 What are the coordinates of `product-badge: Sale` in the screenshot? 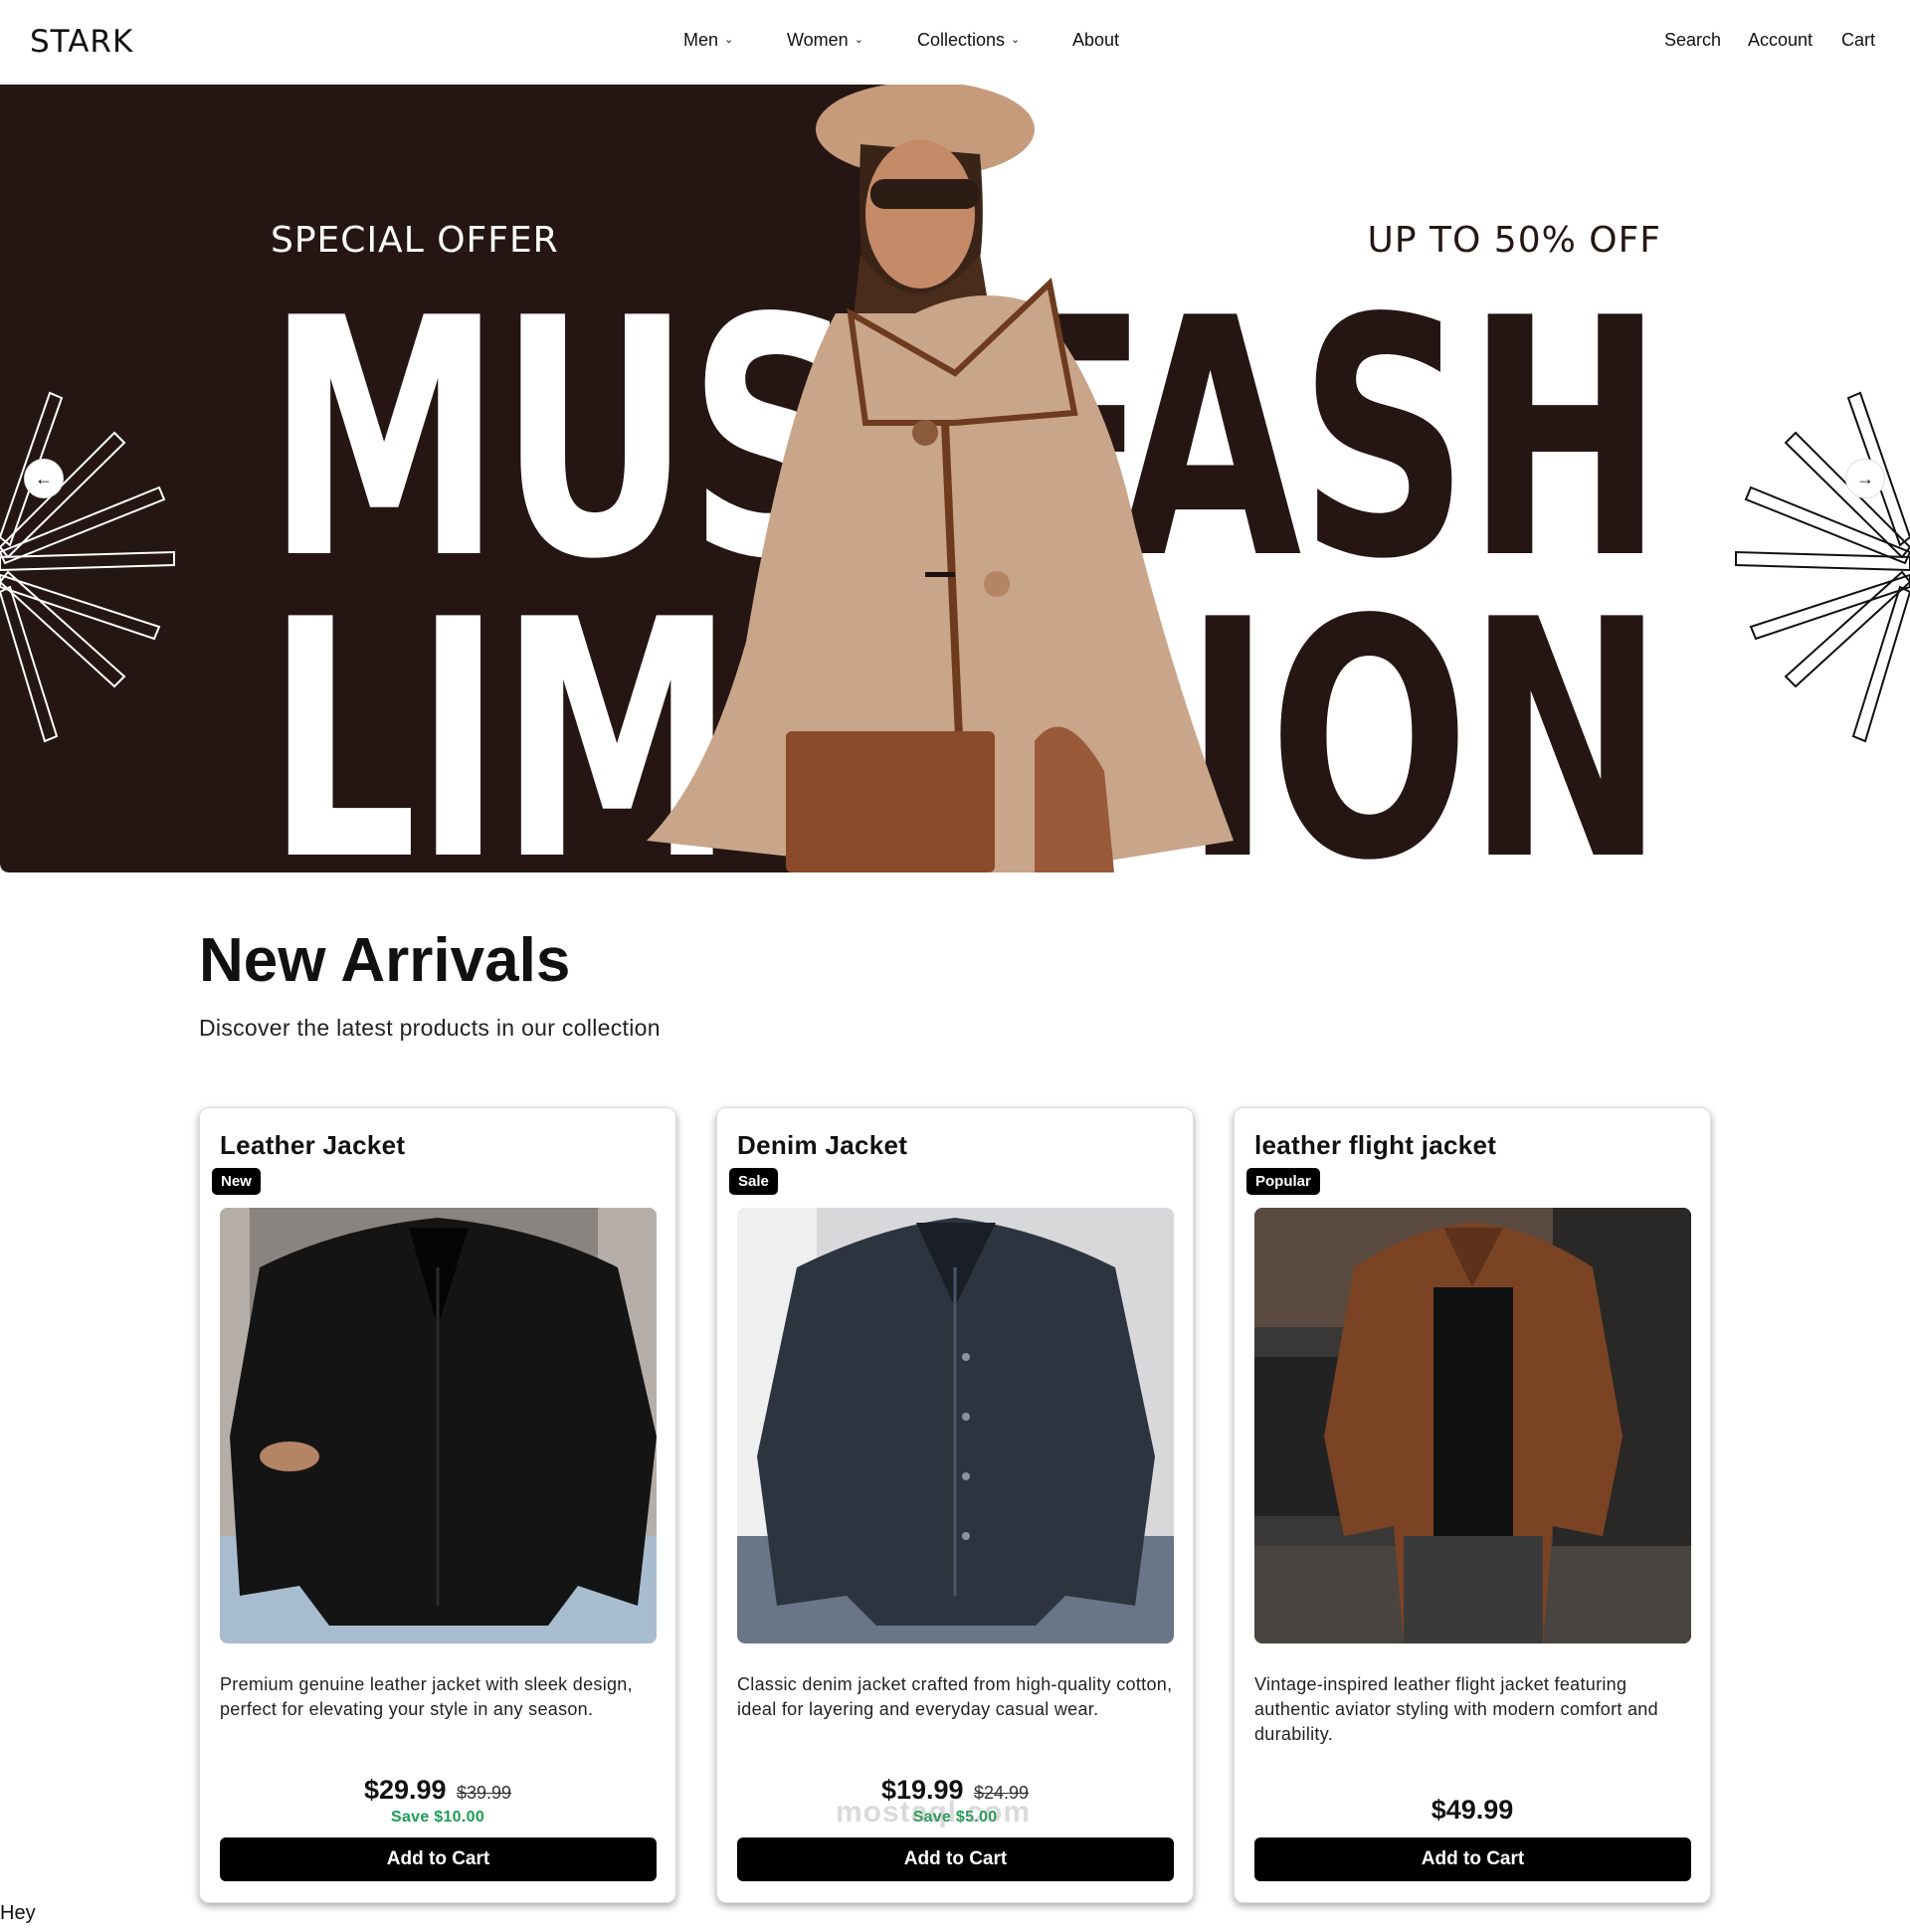 It's located at (753, 1181).